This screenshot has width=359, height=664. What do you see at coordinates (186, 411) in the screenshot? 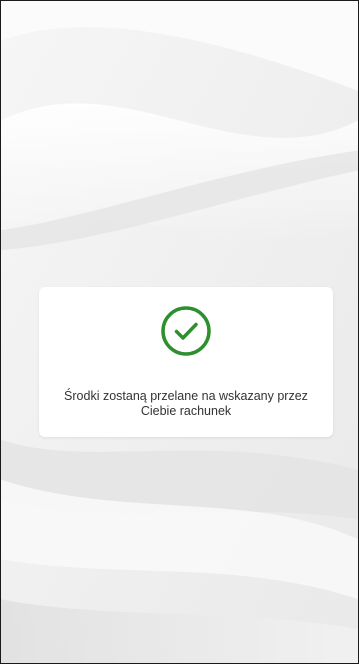
I see `message-line-2: Ciebie rachunek` at bounding box center [186, 411].